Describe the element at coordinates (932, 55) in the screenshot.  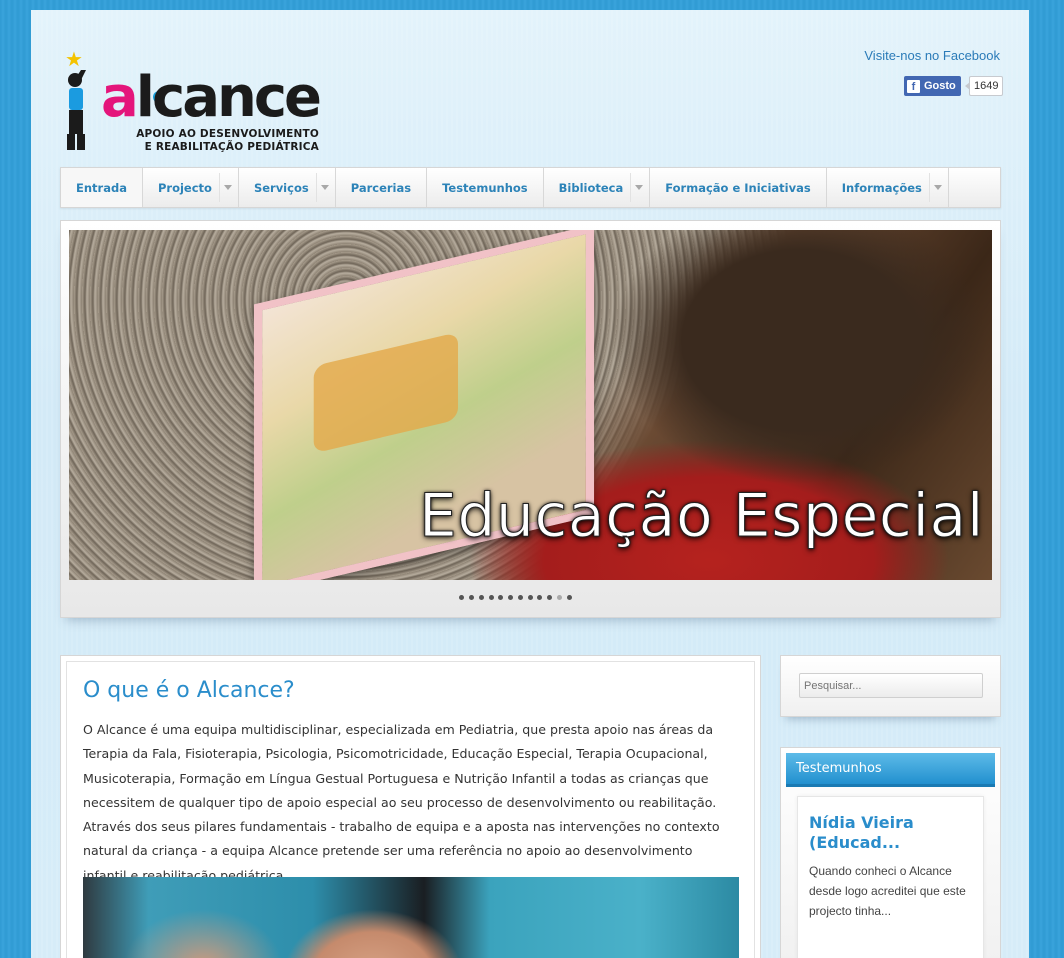
I see `facebook-link: Visite-nos no Facebook` at that location.